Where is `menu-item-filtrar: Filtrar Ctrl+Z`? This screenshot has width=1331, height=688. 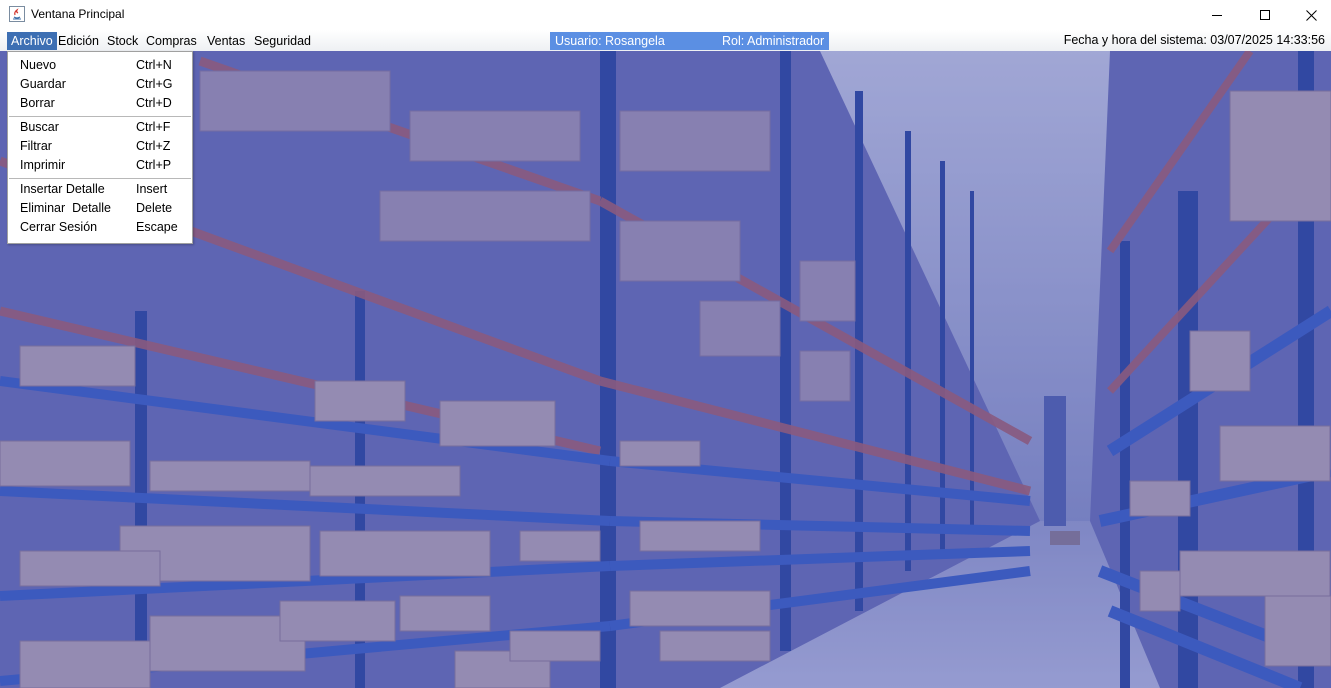
menu-item-filtrar: Filtrar Ctrl+Z is located at coordinates (100, 146).